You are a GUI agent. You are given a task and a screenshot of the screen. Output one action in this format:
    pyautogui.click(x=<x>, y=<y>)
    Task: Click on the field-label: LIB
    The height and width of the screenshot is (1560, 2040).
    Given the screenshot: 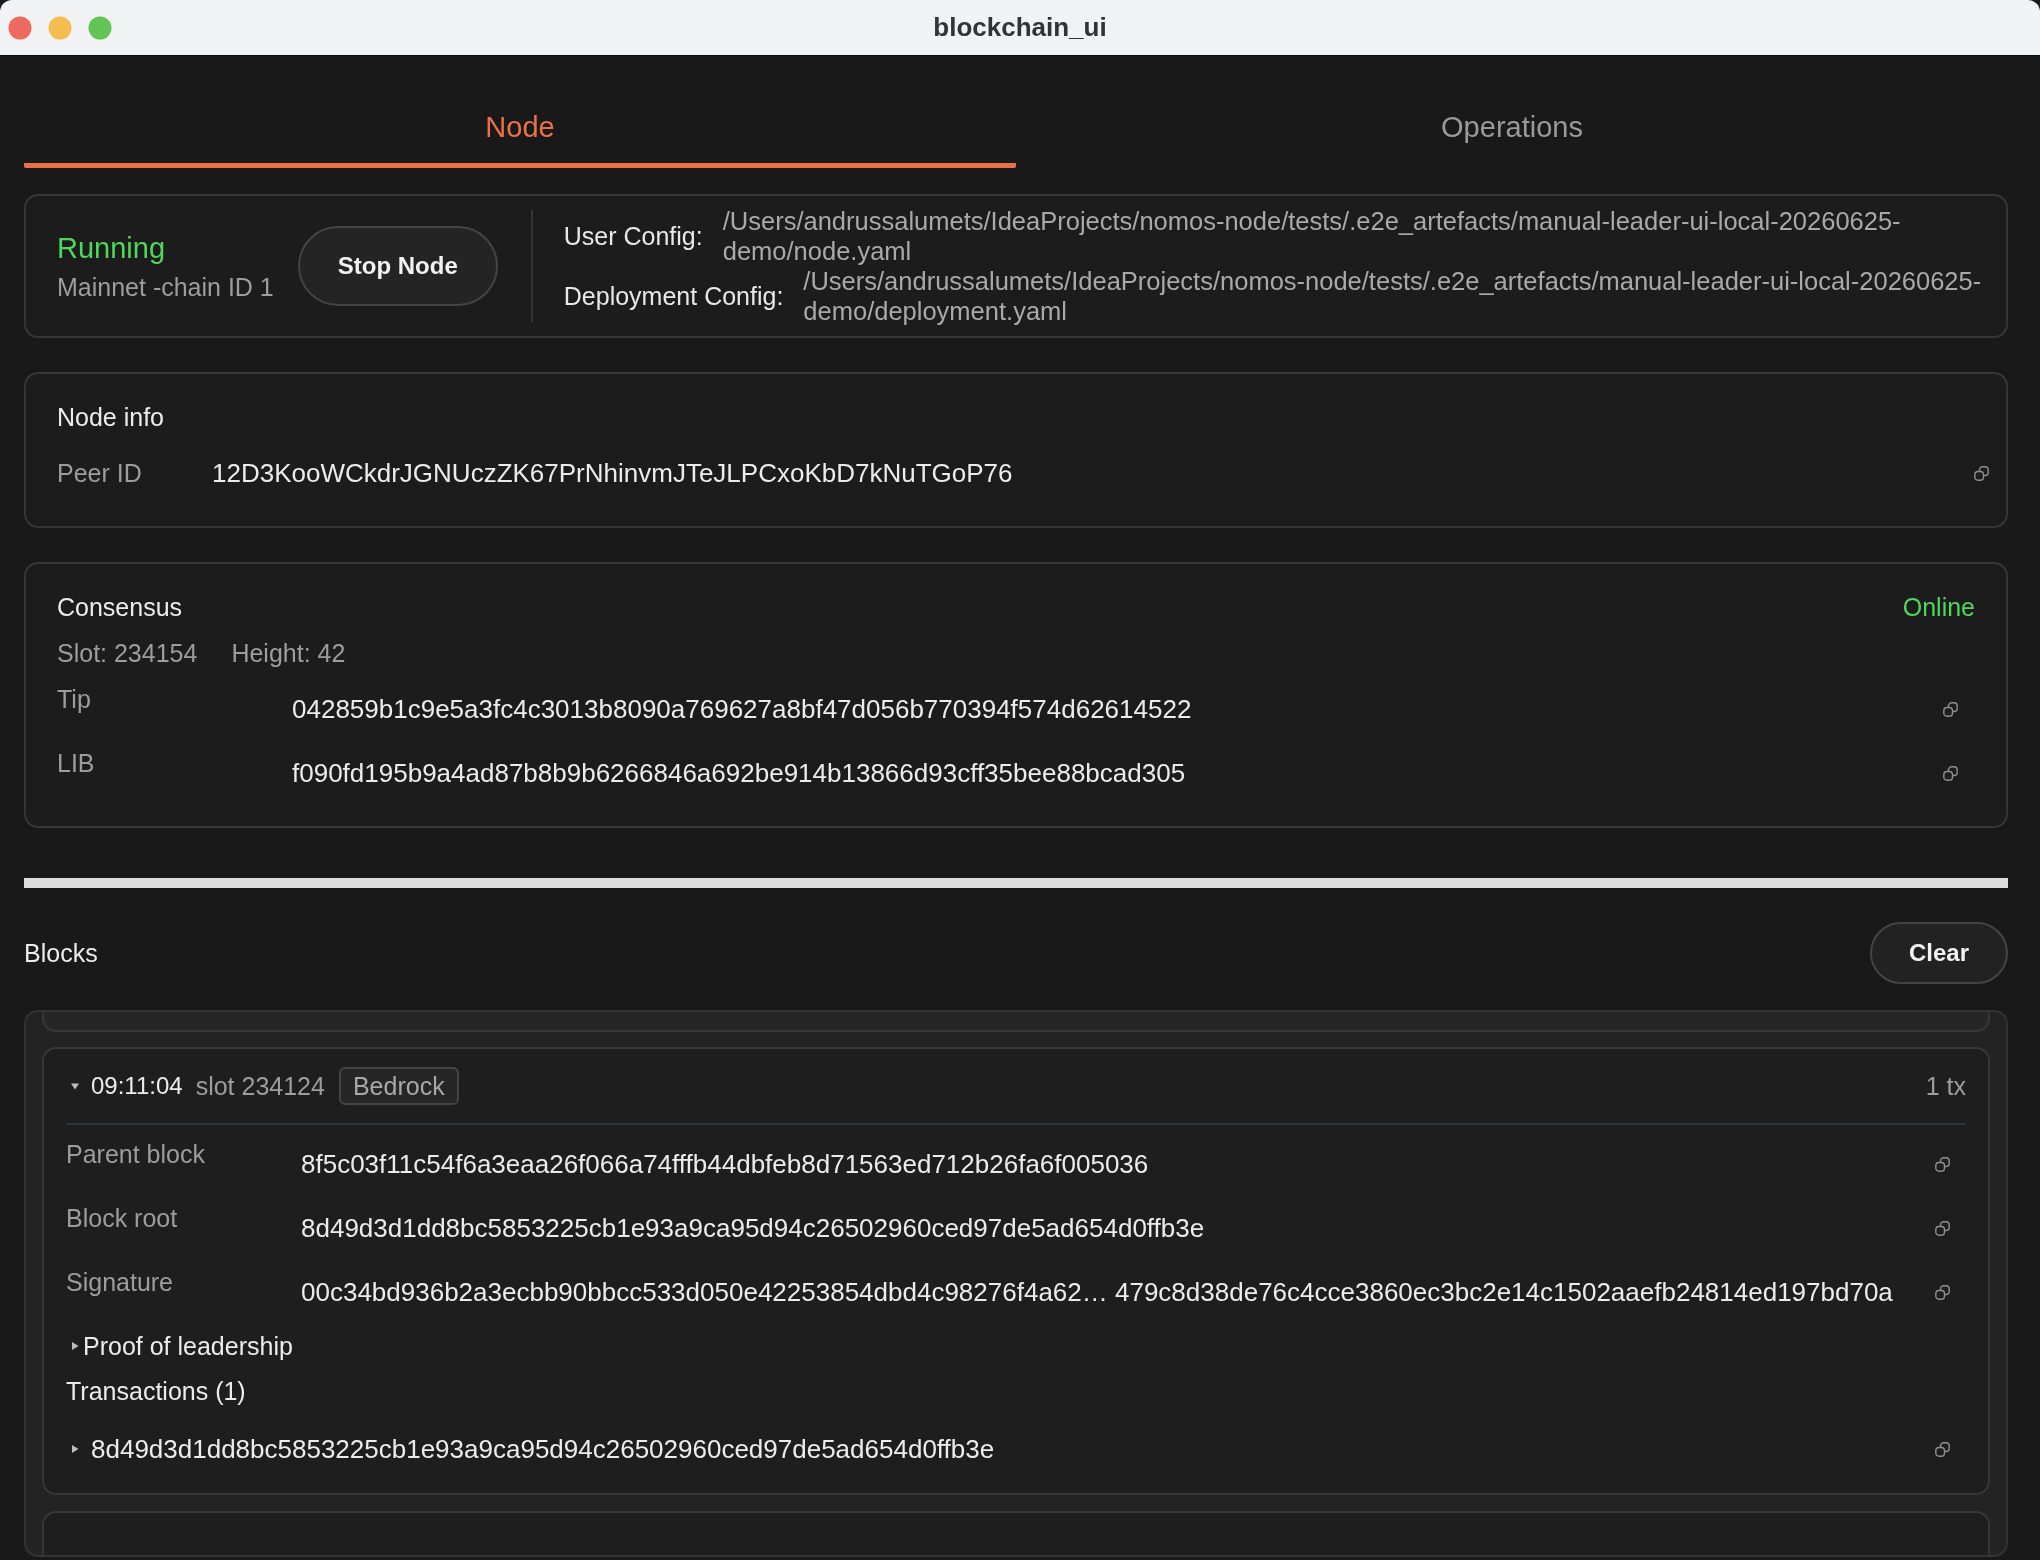 What is the action you would take?
    pyautogui.click(x=76, y=763)
    